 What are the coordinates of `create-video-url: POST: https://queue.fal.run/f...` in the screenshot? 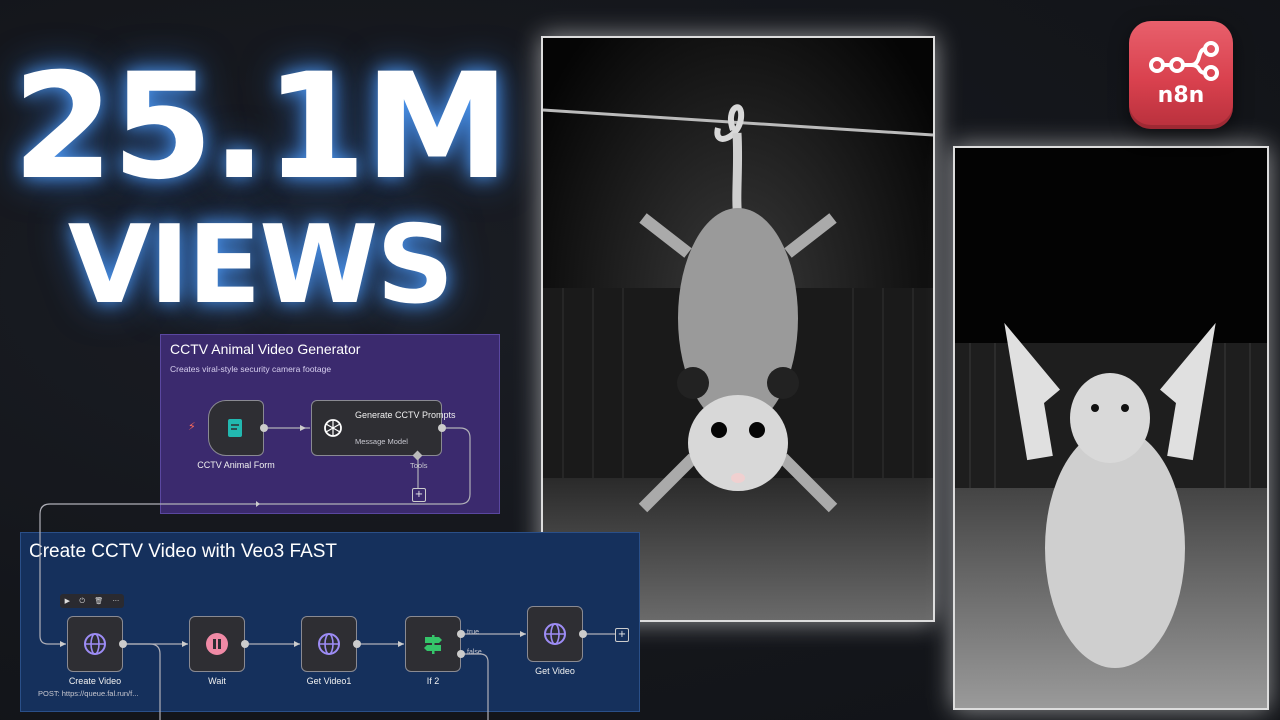 It's located at (88, 693).